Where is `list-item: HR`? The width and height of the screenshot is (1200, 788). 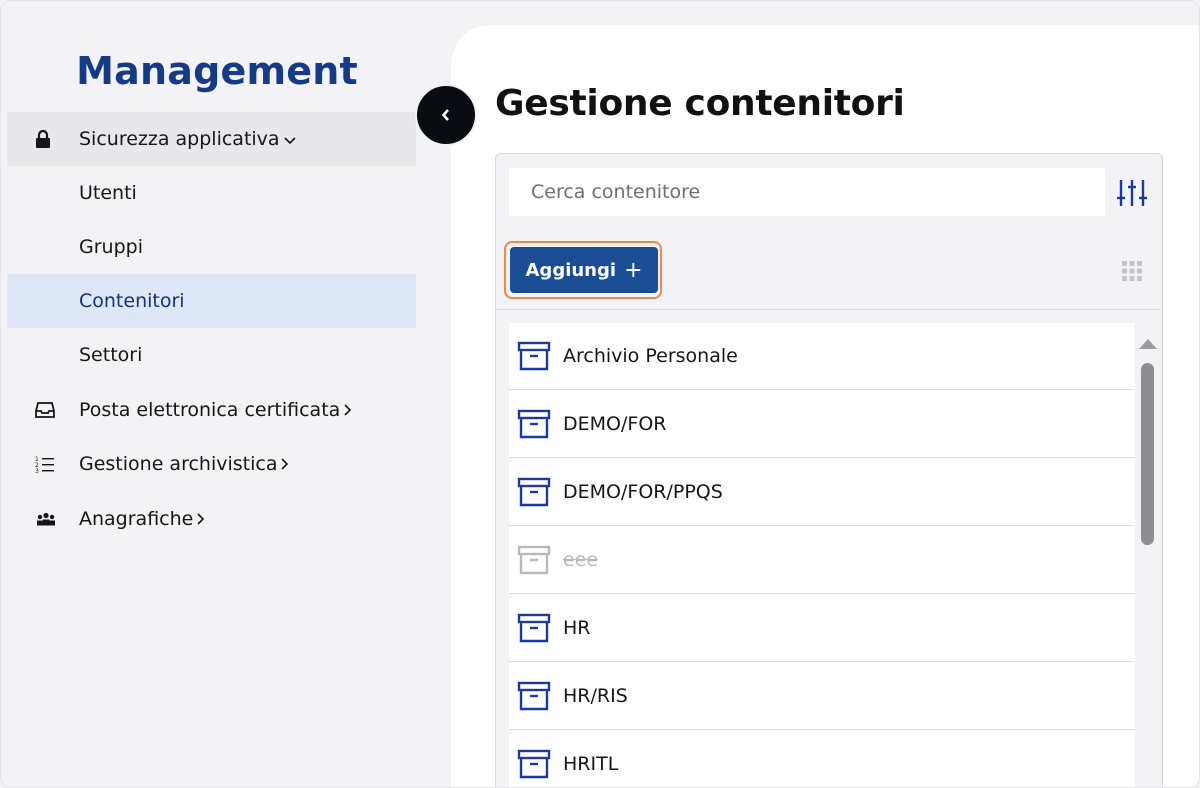 list-item: HR is located at coordinates (822, 628).